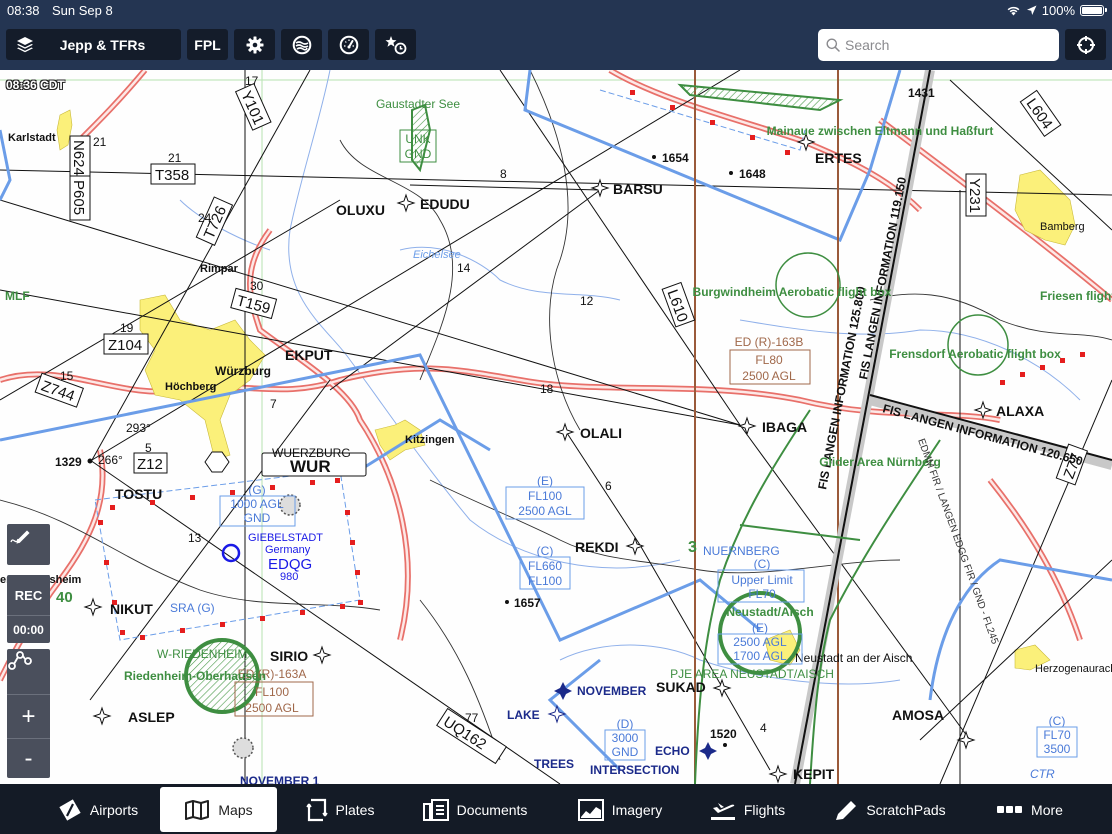 The height and width of the screenshot is (834, 1112). Describe the element at coordinates (257, 504) in the screenshot. I see `svg-text: 1000 AGL` at that location.